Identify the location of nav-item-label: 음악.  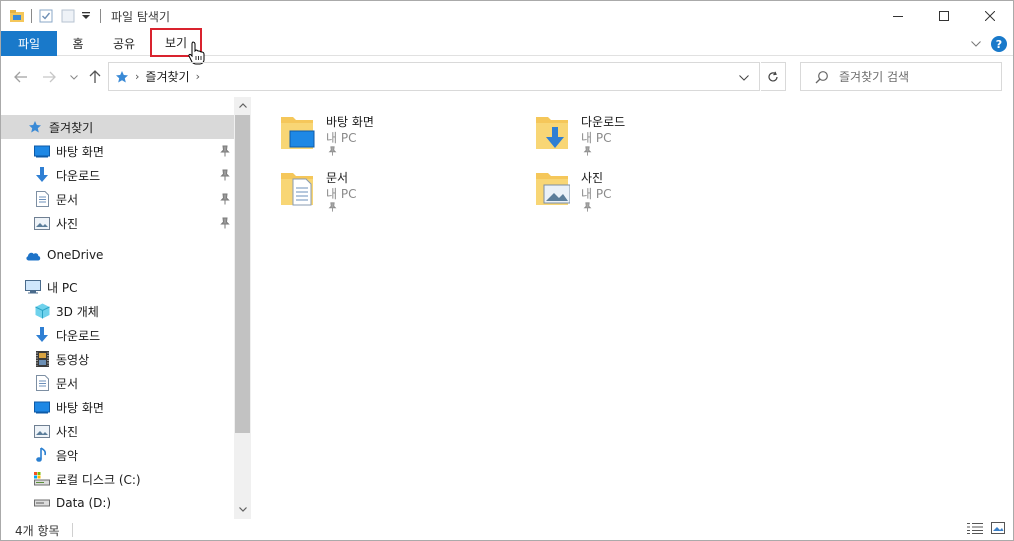
(67, 455).